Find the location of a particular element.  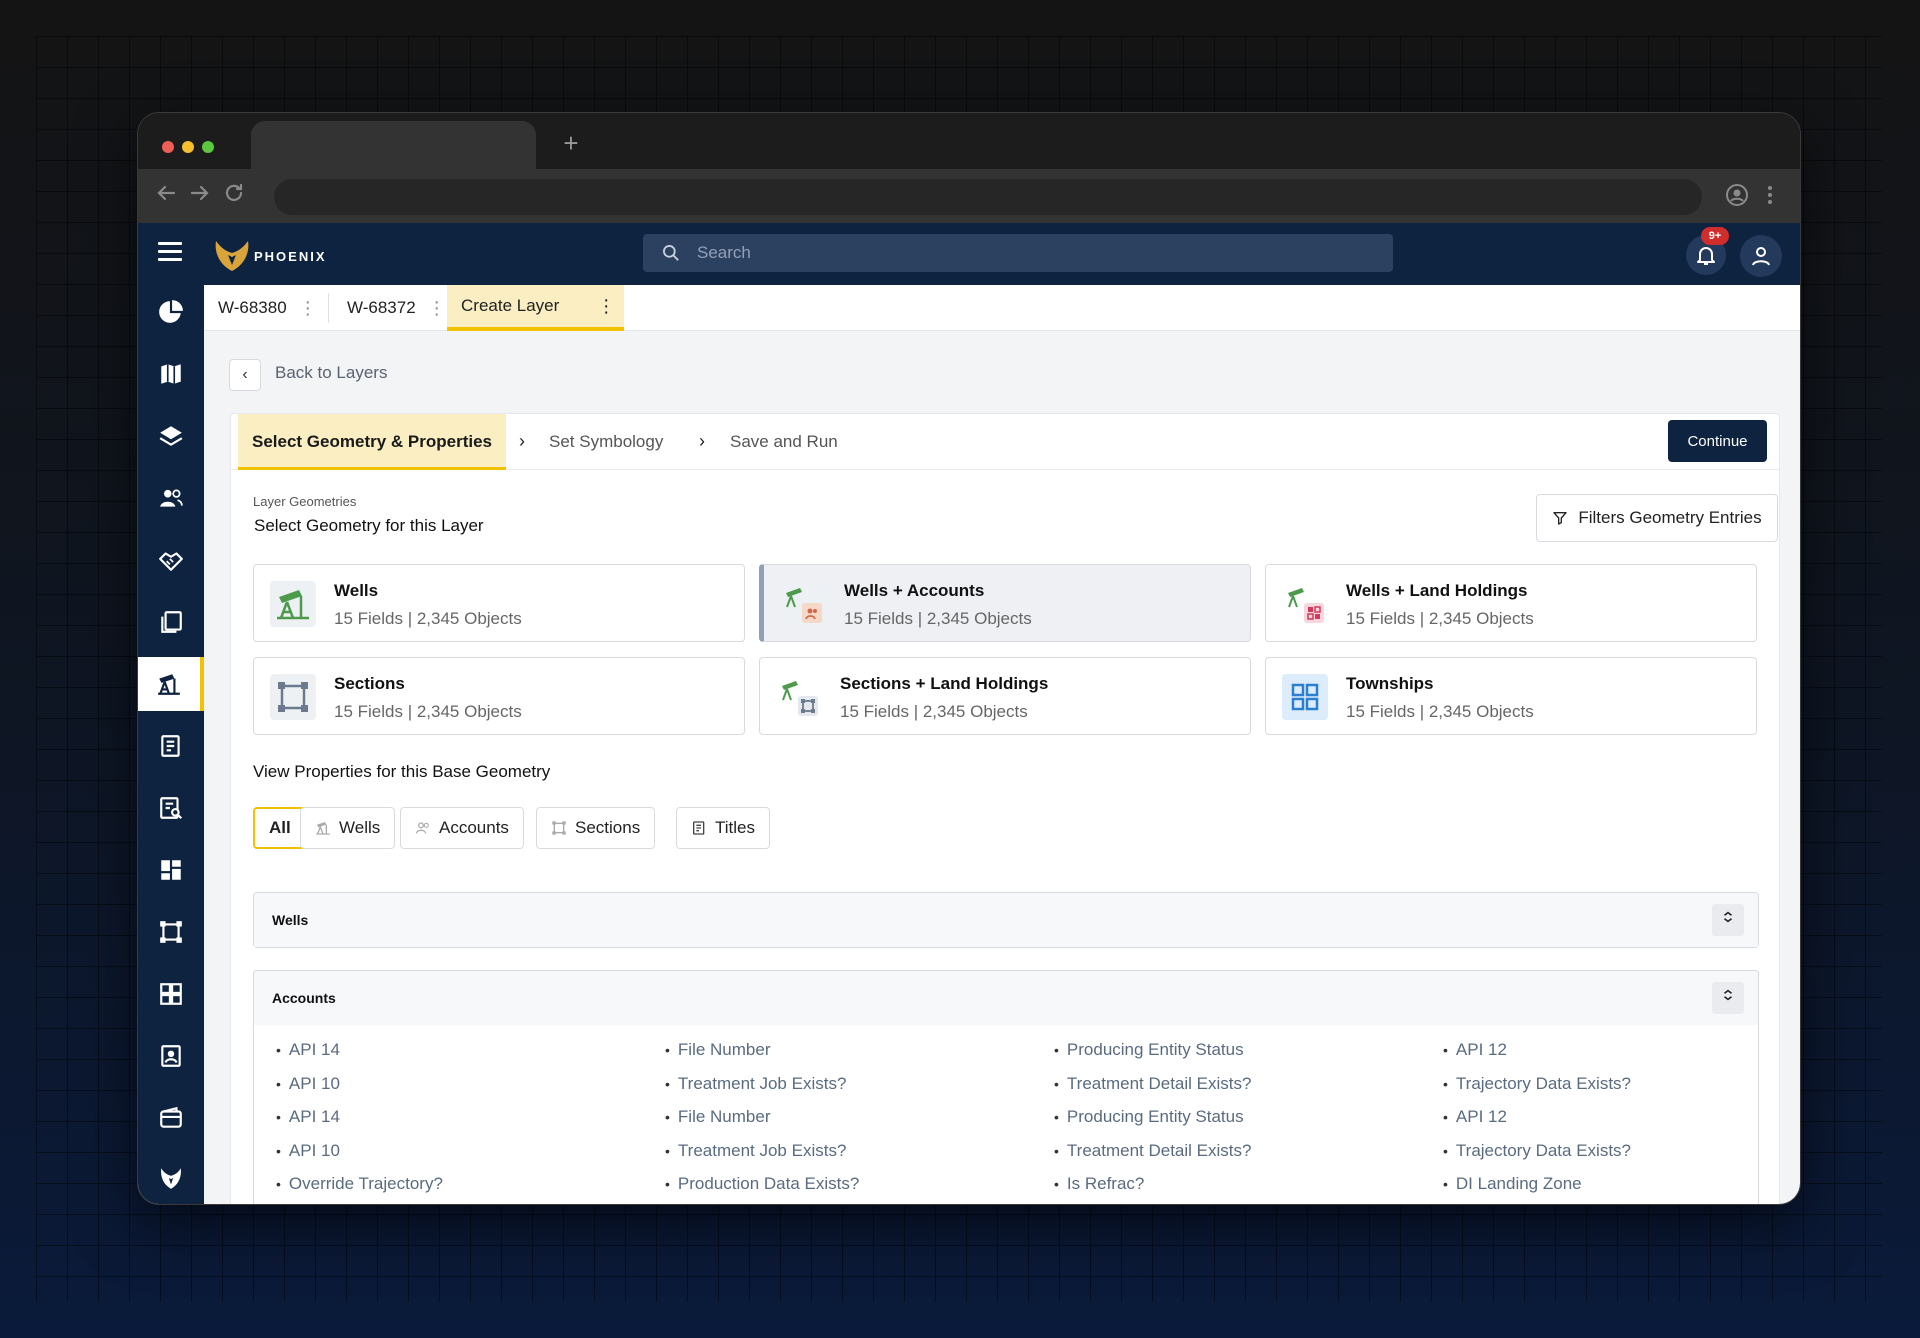

accordion-wells: Wells is located at coordinates (1006, 920).